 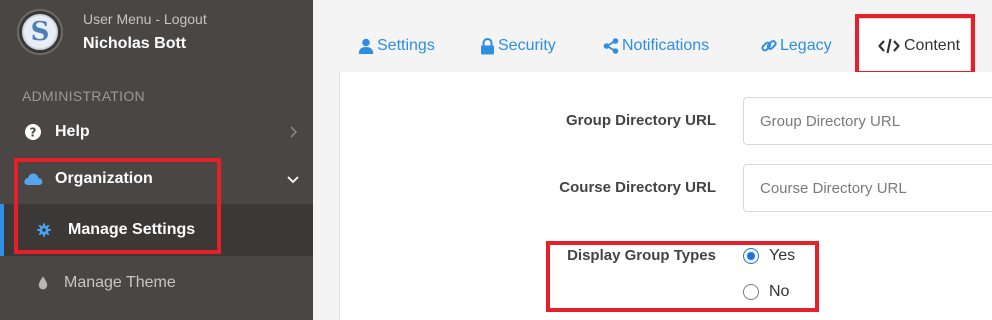 What do you see at coordinates (487, 45) in the screenshot?
I see `lock-icon` at bounding box center [487, 45].